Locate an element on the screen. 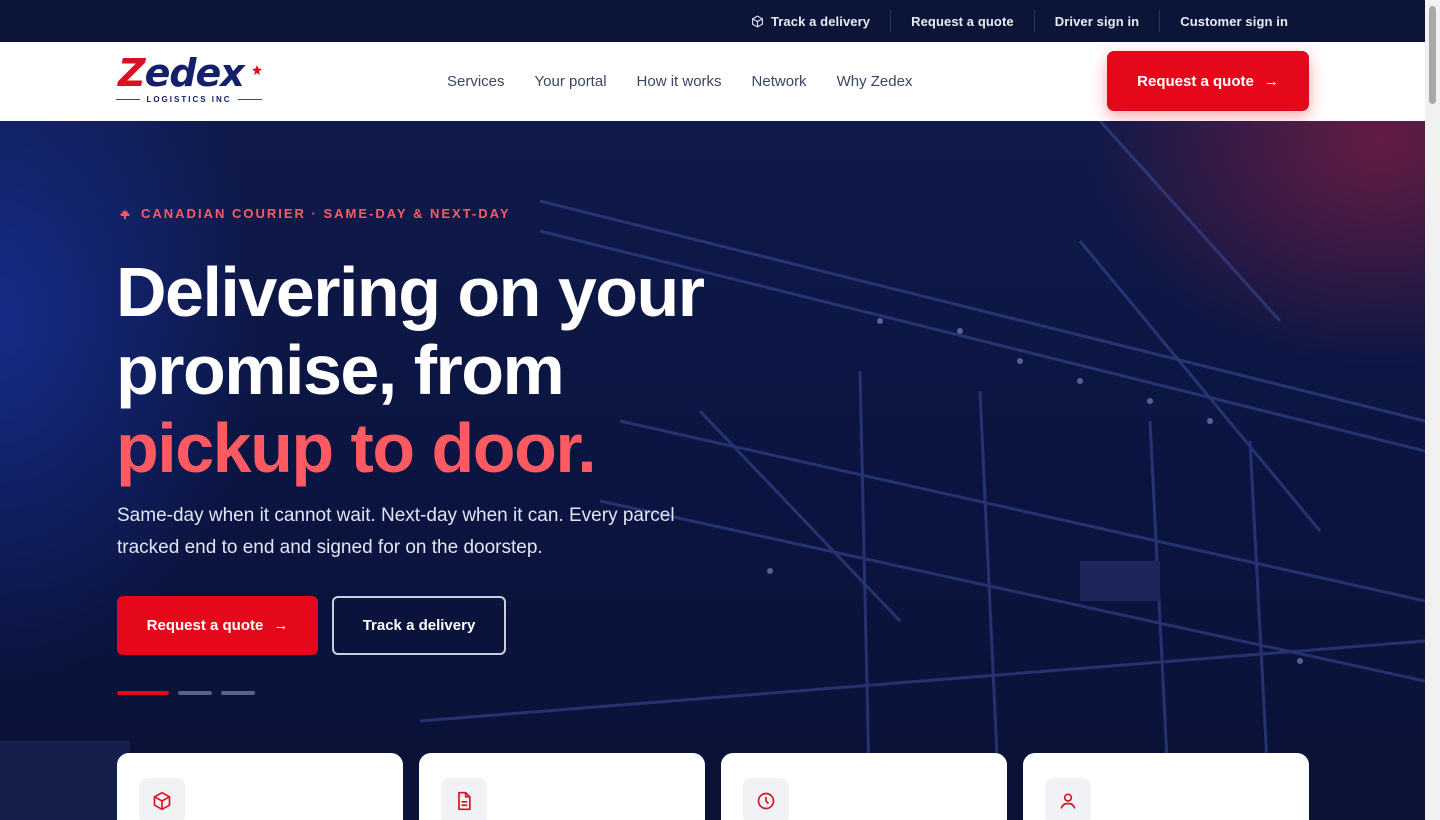 The width and height of the screenshot is (1440, 820). brand-wordmark: Zedex is located at coordinates (181, 73).